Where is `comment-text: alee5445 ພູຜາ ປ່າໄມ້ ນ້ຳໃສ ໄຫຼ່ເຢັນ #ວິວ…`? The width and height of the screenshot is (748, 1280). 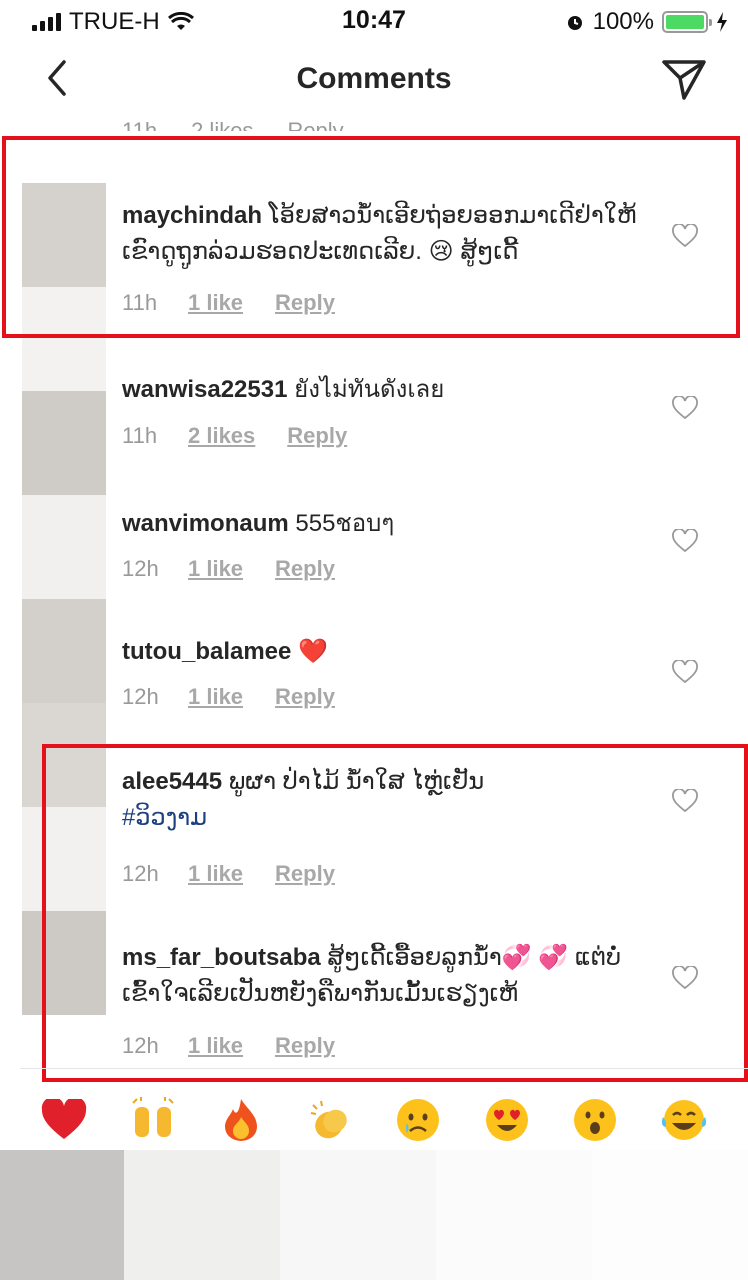
comment-text: alee5445 ພູຜາ ປ່າໄມ້ ນ້ຳໃສ ໄຫຼ່ເຢັນ #ວິວ… is located at coordinates (382, 800).